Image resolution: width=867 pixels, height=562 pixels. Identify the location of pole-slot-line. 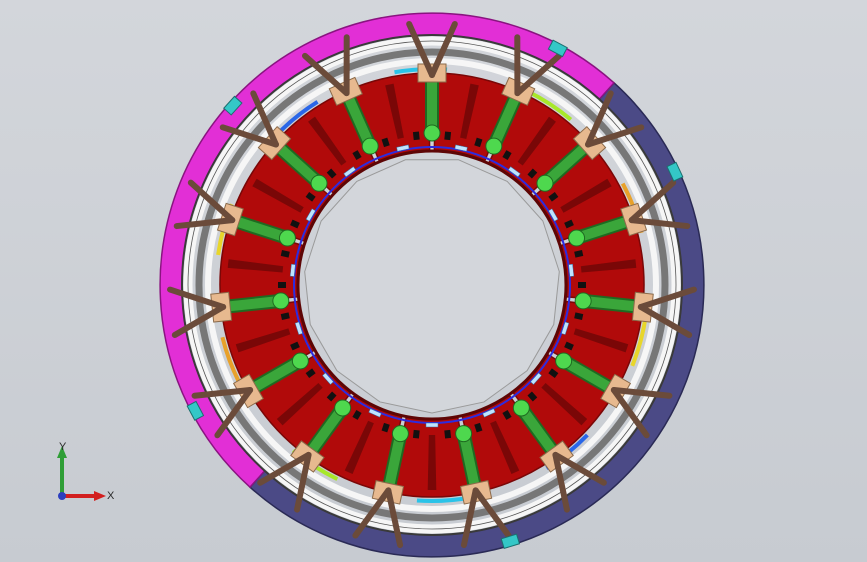
(432, 462).